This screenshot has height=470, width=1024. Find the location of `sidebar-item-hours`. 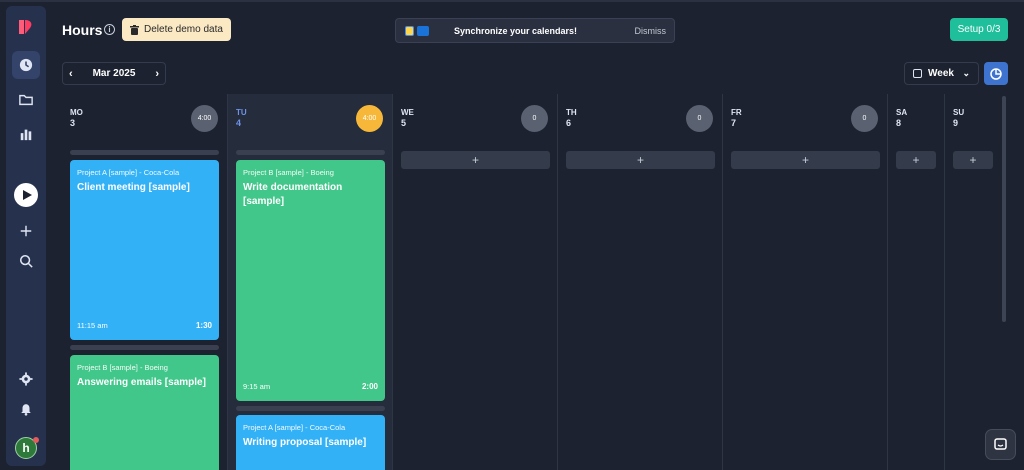

sidebar-item-hours is located at coordinates (26, 65).